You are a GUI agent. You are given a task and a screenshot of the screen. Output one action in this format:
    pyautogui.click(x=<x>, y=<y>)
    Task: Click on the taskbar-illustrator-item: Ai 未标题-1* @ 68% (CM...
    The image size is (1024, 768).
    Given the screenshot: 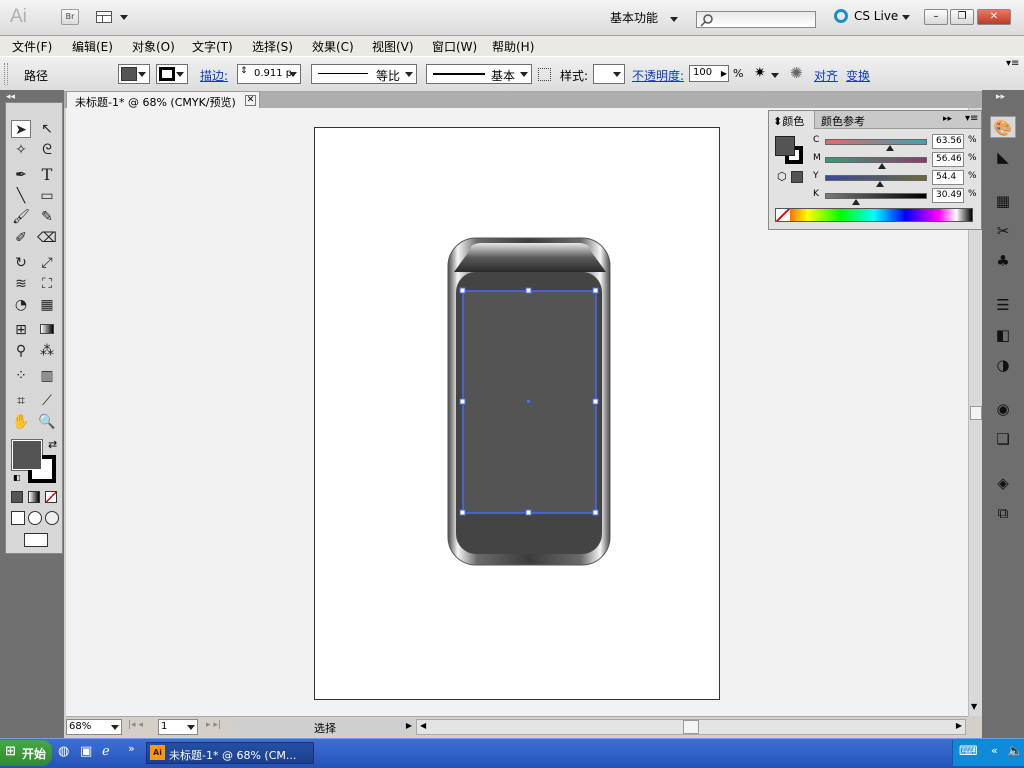 What is the action you would take?
    pyautogui.click(x=230, y=753)
    